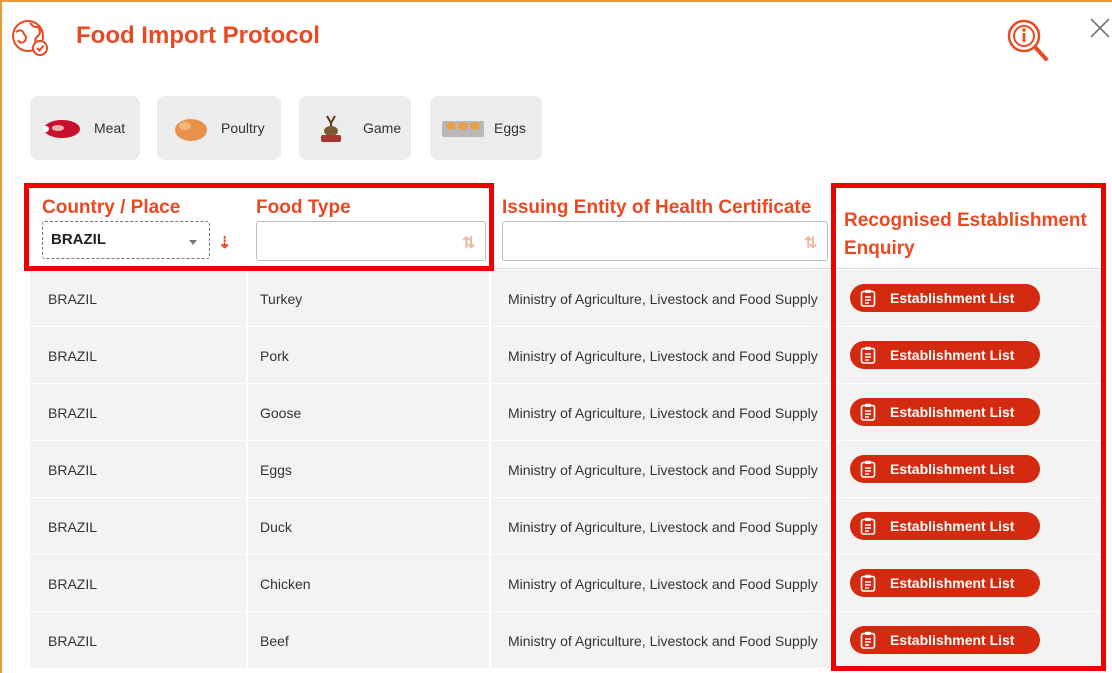  What do you see at coordinates (198, 35) in the screenshot?
I see `page-title: Food Import Protocol` at bounding box center [198, 35].